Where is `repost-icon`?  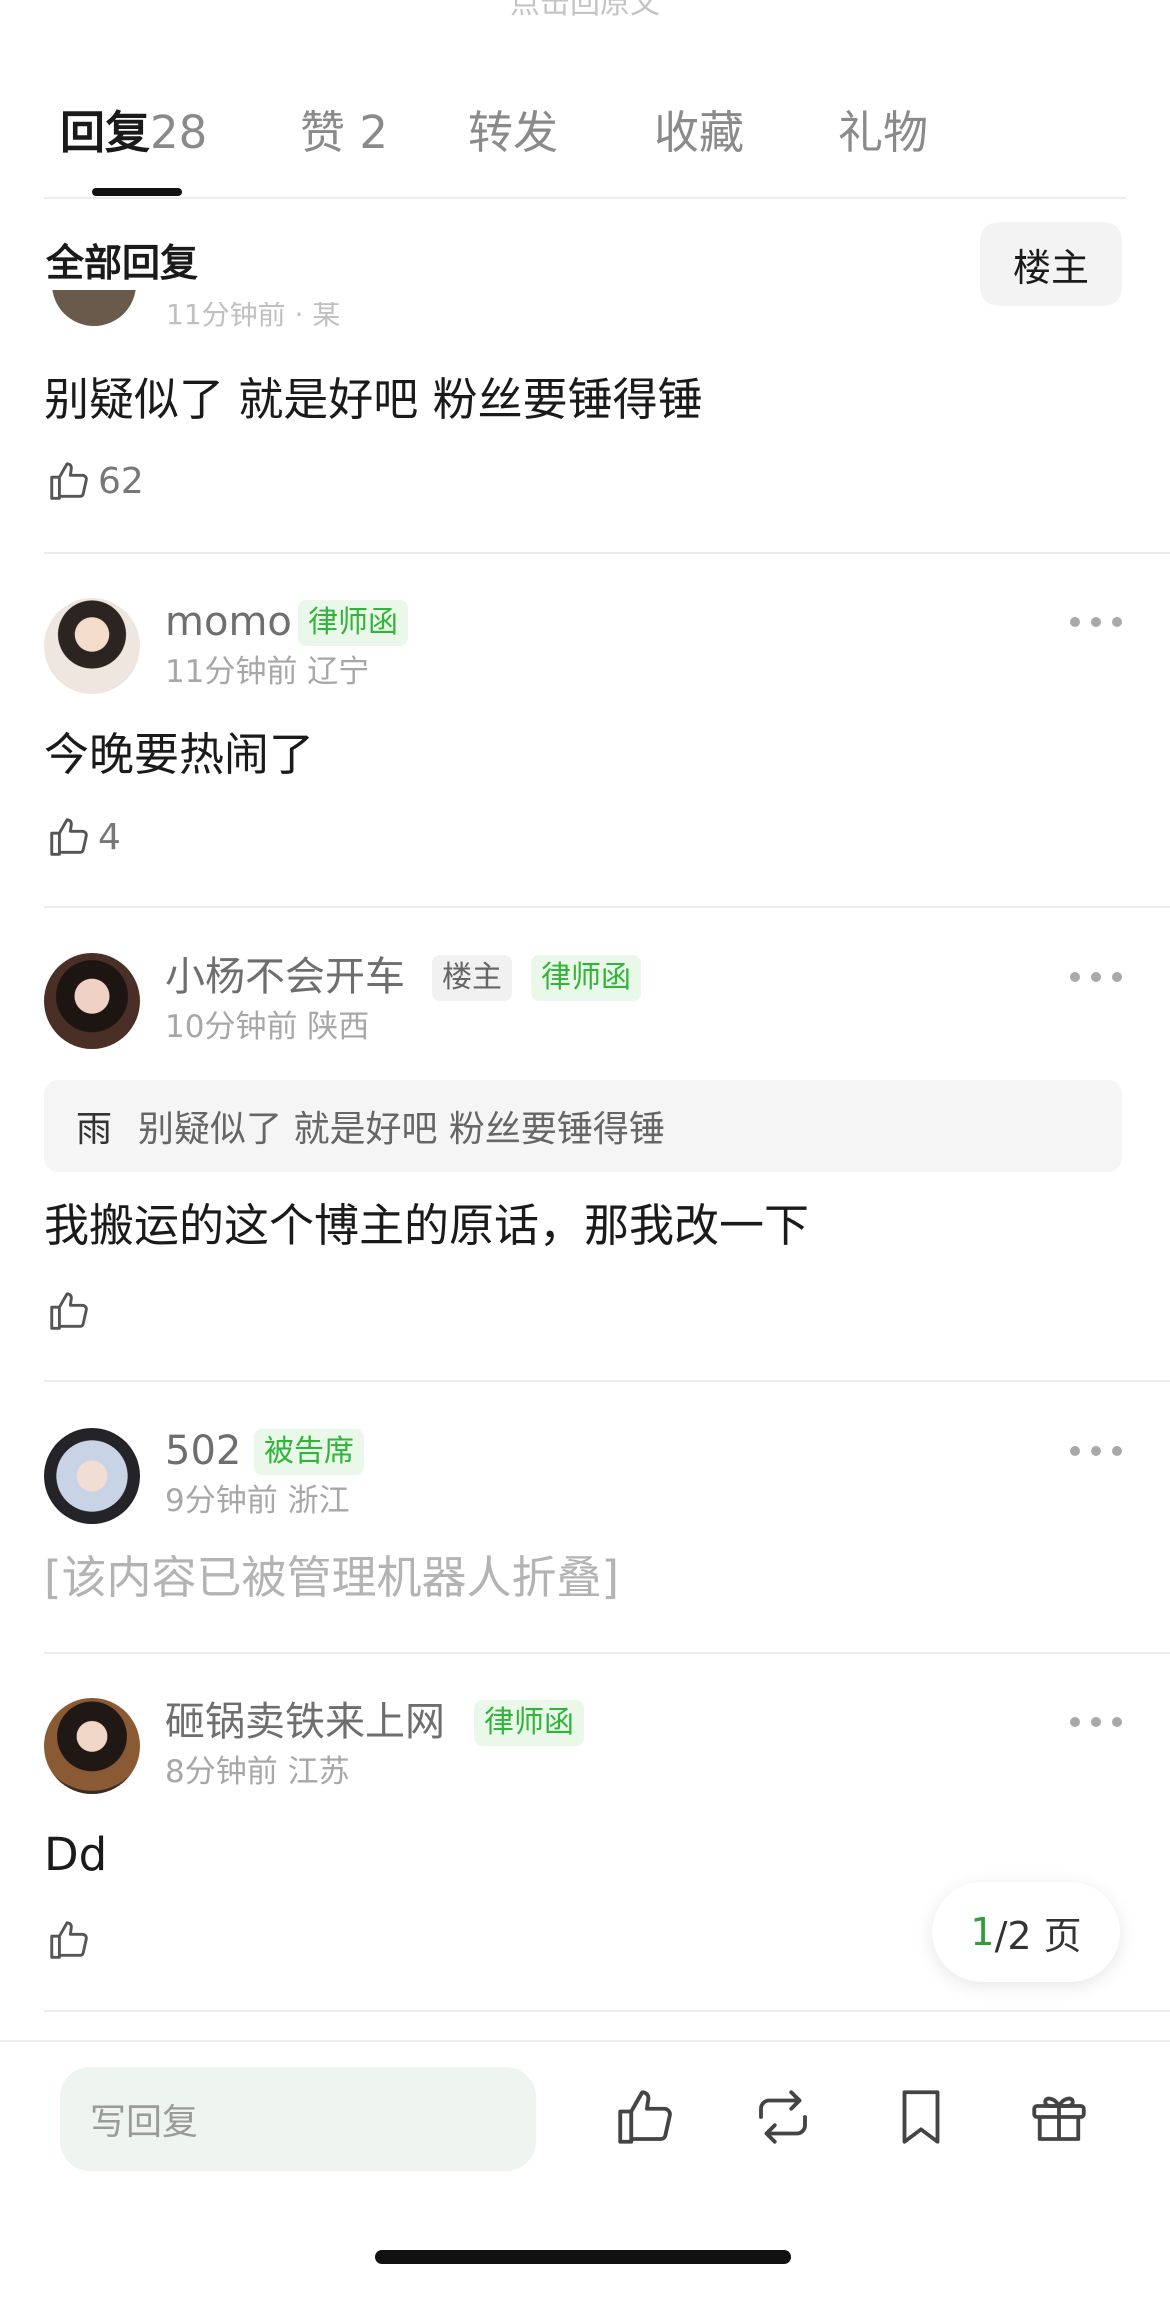 repost-icon is located at coordinates (783, 2117).